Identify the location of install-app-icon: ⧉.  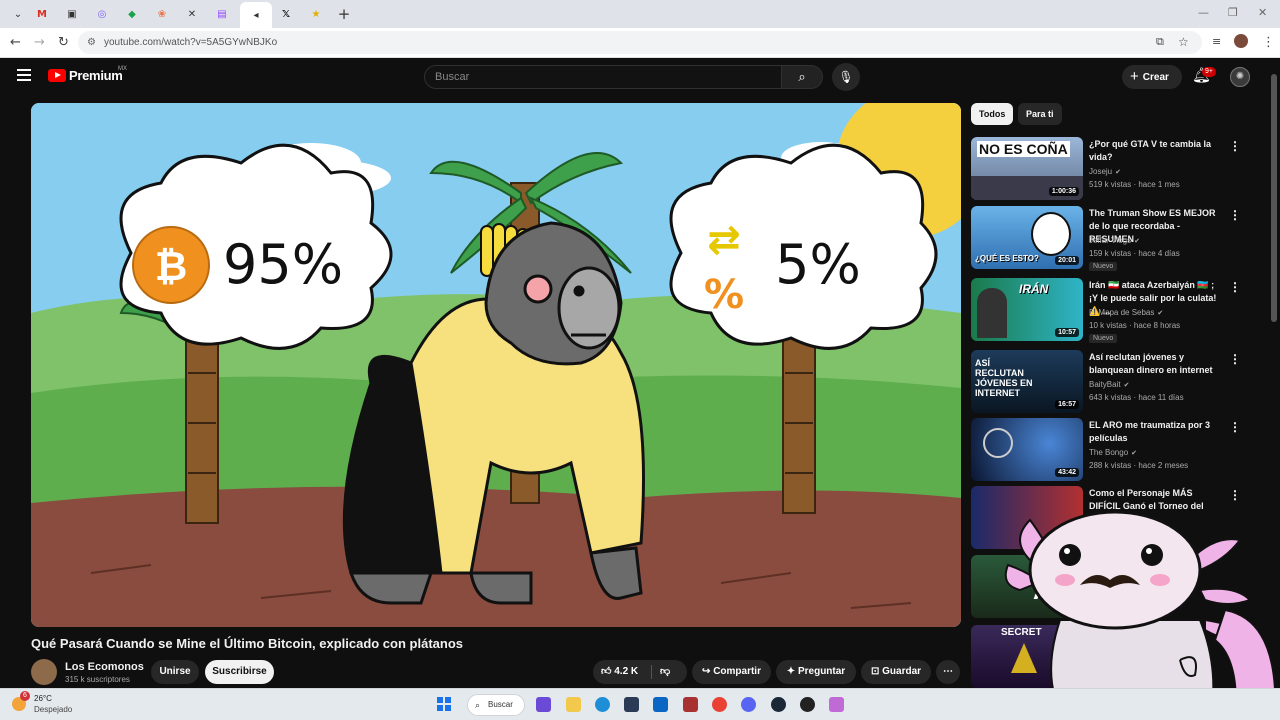
(1160, 42).